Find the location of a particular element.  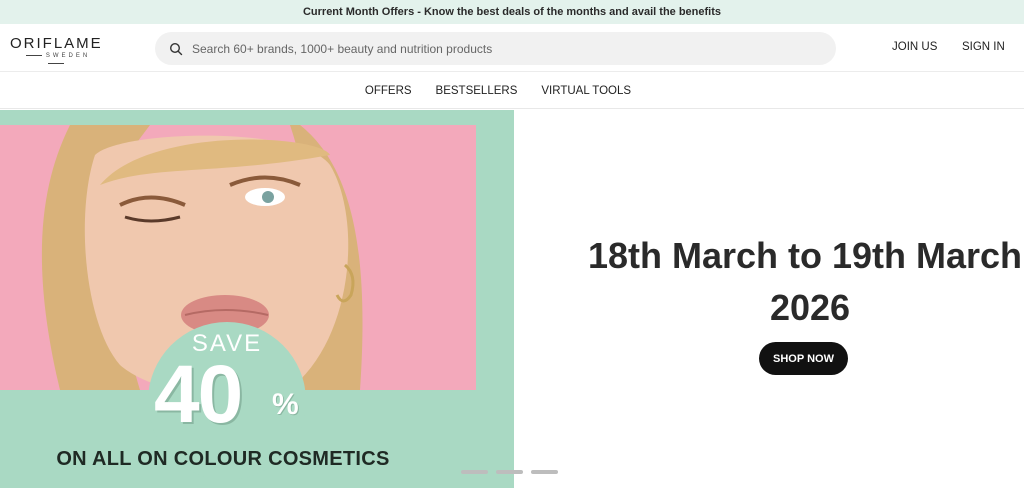

offer-date-line-2: 2026 is located at coordinates (810, 307).